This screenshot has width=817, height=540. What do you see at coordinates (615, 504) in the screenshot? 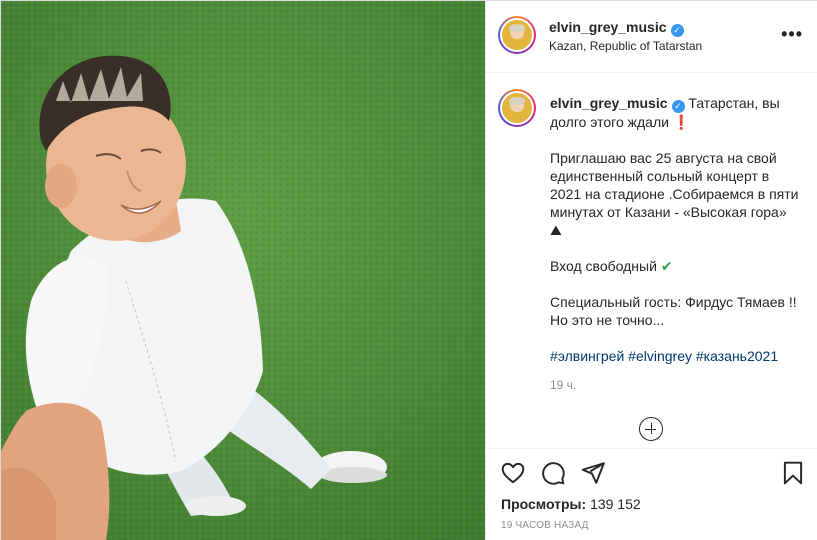
I see `views-number: 139 152` at bounding box center [615, 504].